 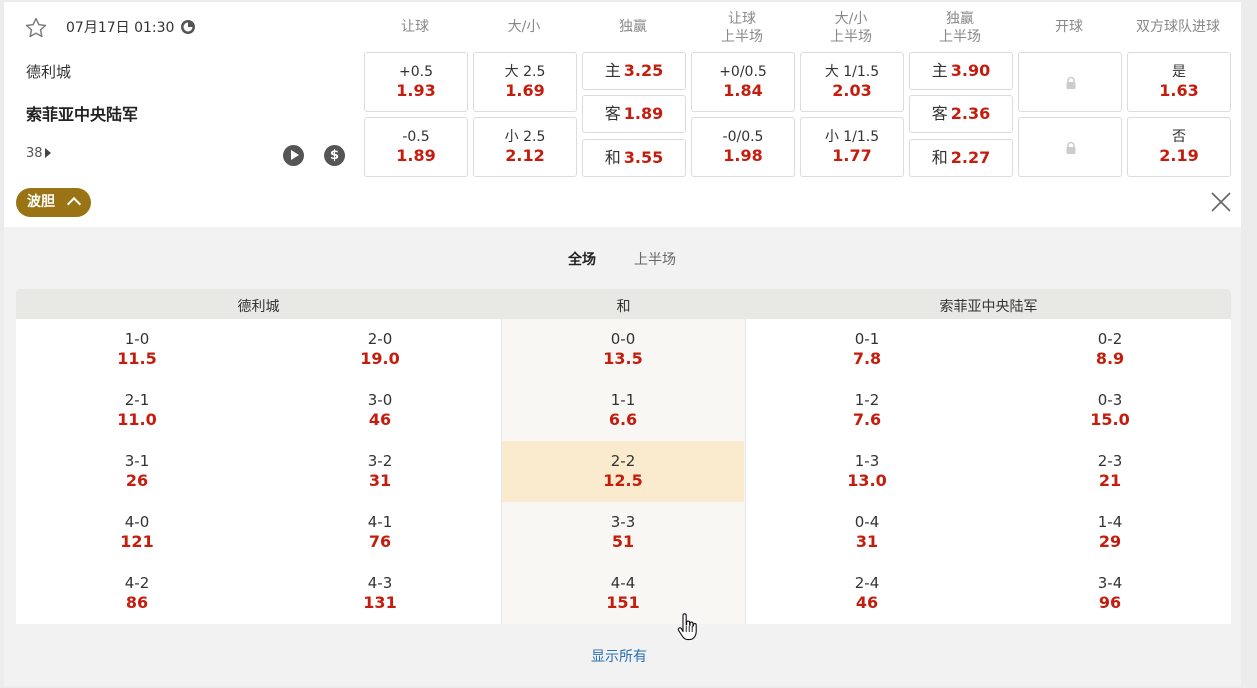 What do you see at coordinates (852, 90) in the screenshot?
I see `odds-value: 2.03` at bounding box center [852, 90].